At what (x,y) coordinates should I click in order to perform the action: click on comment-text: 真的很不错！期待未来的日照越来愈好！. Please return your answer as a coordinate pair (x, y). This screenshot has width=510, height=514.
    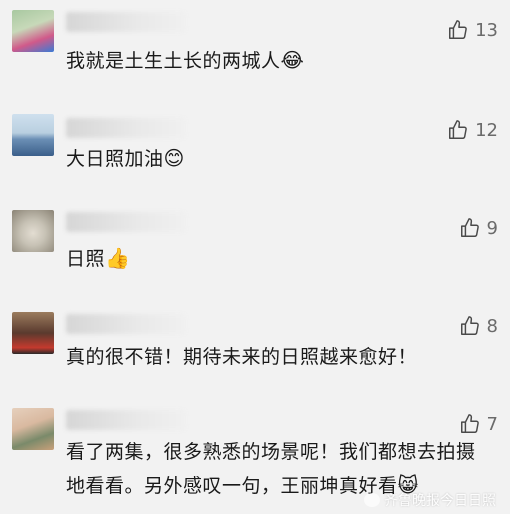
    Looking at the image, I should click on (242, 357).